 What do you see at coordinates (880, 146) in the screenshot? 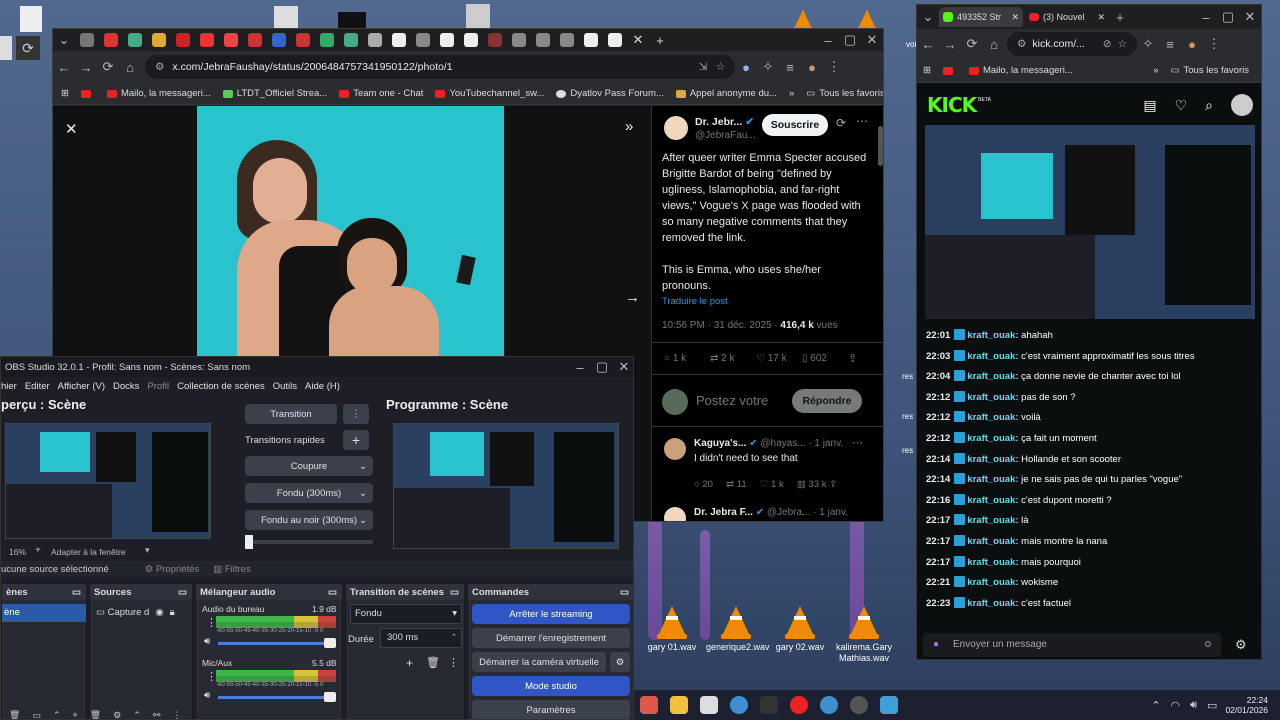
I see `scrollbar` at bounding box center [880, 146].